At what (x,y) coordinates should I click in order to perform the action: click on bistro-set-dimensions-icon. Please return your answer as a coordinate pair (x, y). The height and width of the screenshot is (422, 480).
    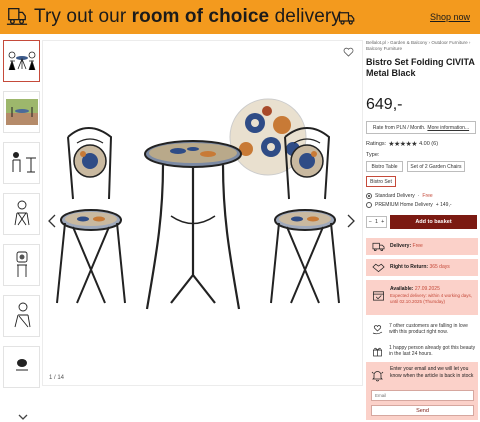
    Looking at the image, I should click on (24, 162).